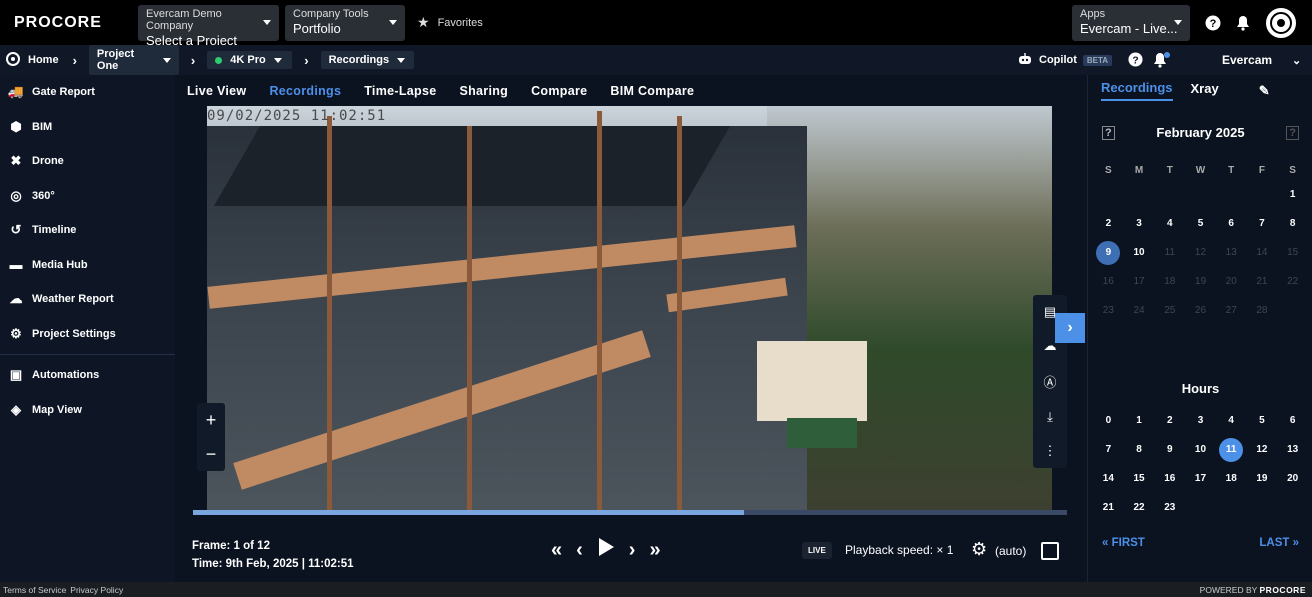 Image resolution: width=1312 pixels, height=597 pixels. I want to click on hour-cell: 10, so click(1200, 449).